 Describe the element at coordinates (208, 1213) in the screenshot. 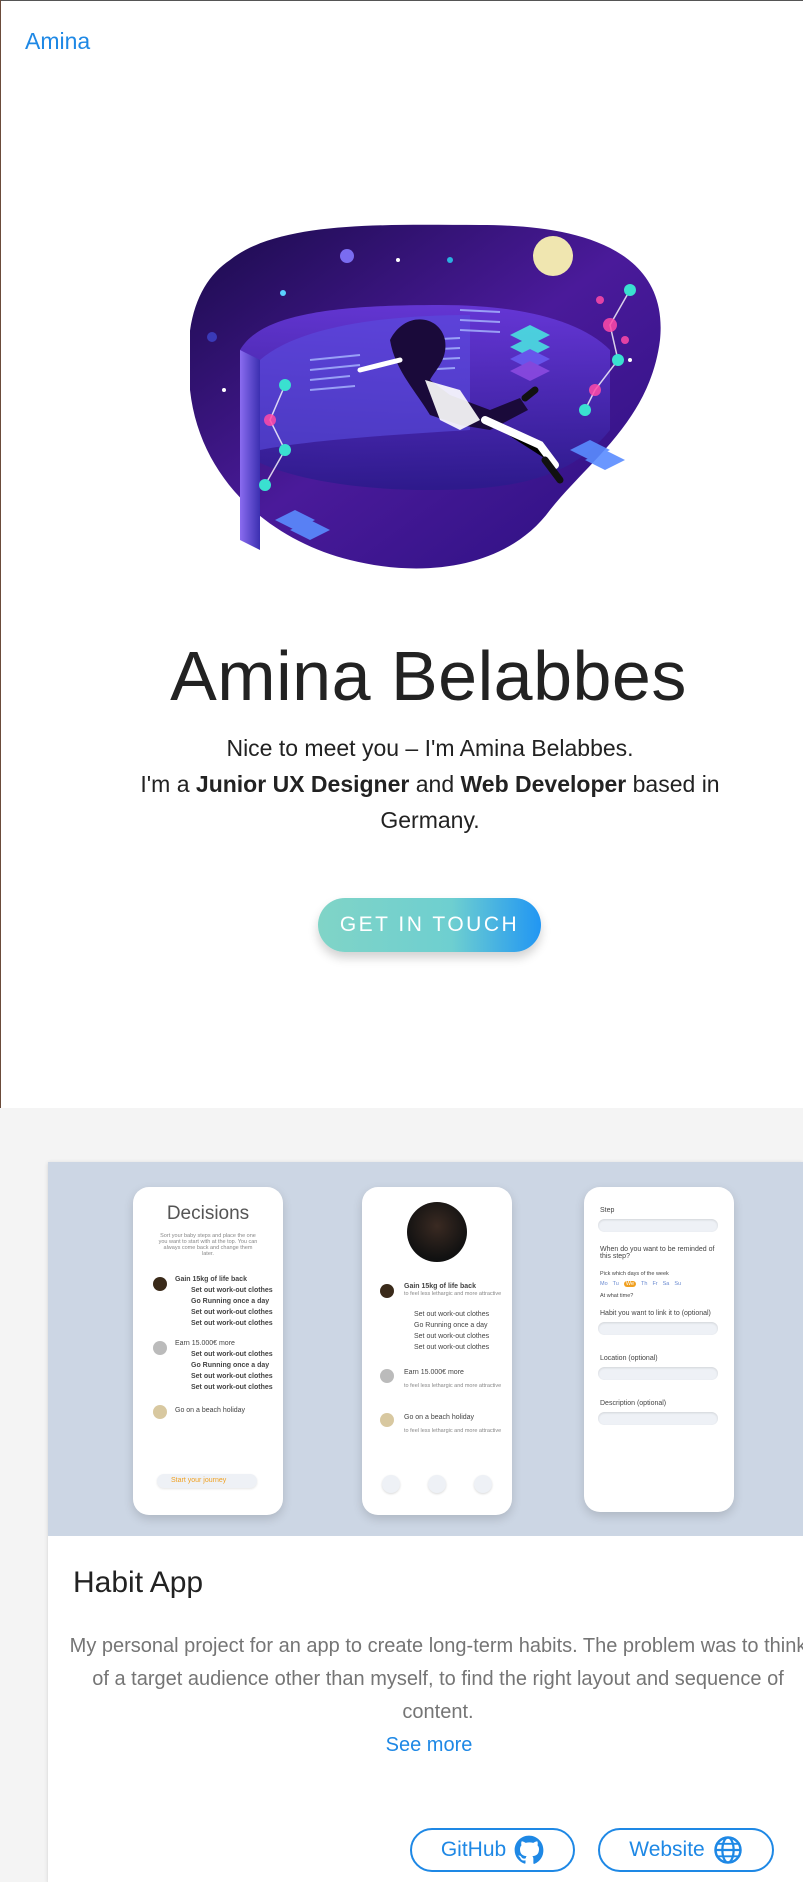

I see `mockup-decisions-title: Decisions` at that location.